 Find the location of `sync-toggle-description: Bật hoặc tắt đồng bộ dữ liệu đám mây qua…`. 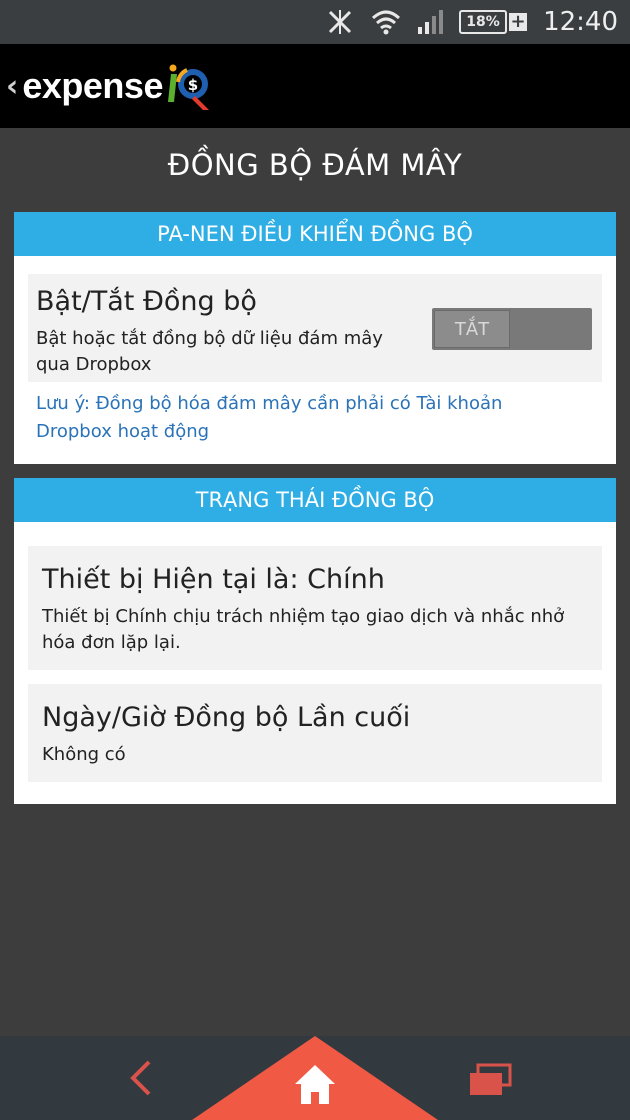

sync-toggle-description: Bật hoặc tắt đồng bộ dữ liệu đám mây qua… is located at coordinates (209, 351).